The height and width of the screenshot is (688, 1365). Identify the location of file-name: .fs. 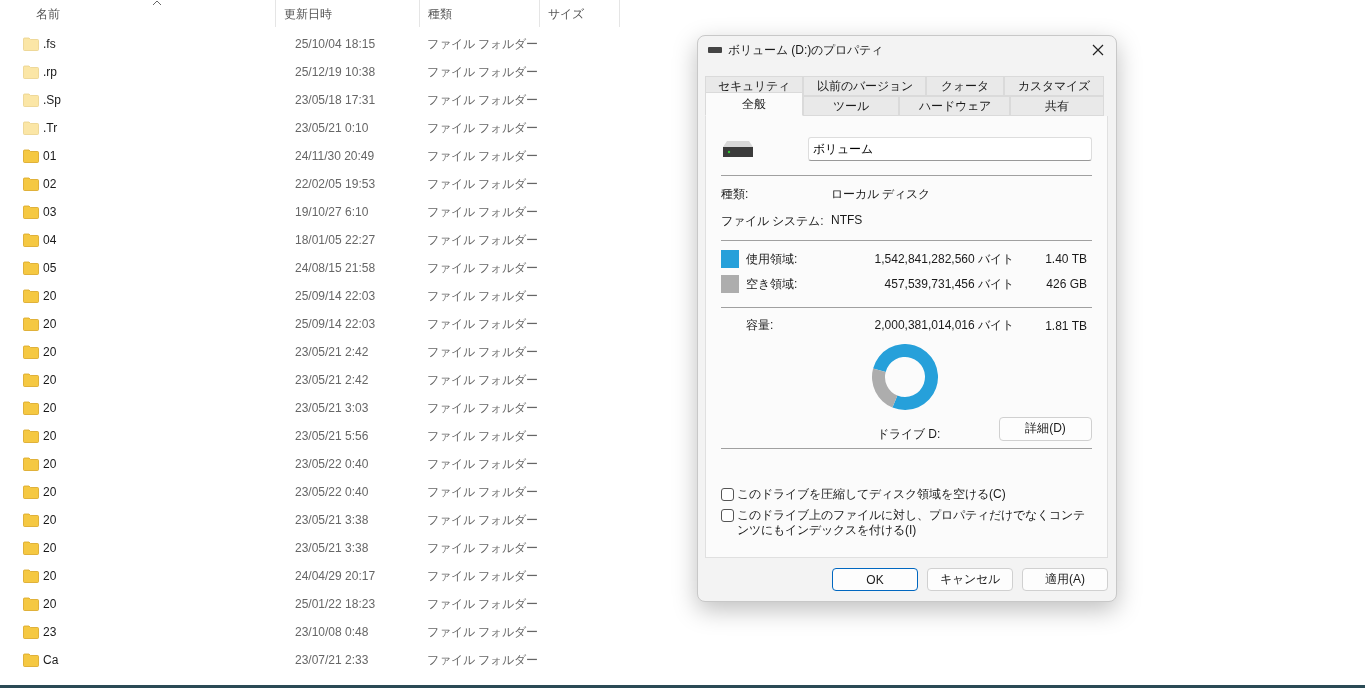
(49, 44).